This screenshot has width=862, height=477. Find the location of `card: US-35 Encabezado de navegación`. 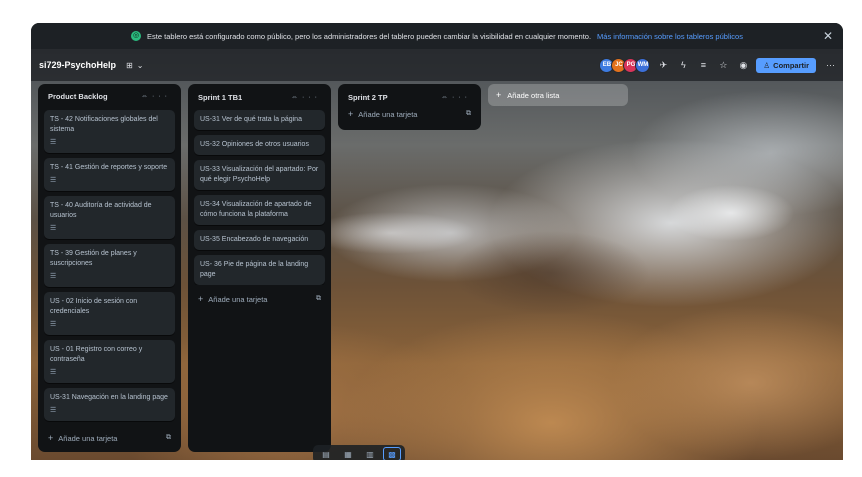

card: US-35 Encabezado de navegación is located at coordinates (259, 240).